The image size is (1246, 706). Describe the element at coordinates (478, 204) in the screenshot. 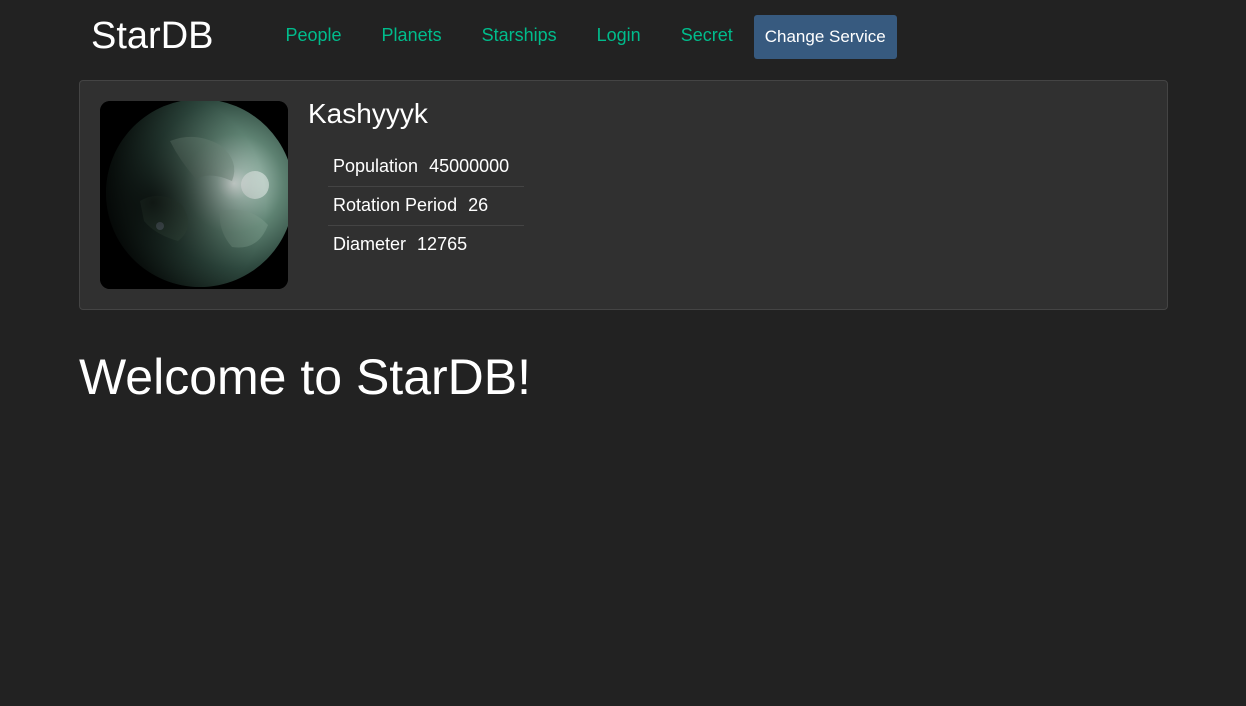

I see `property-value: 26` at that location.